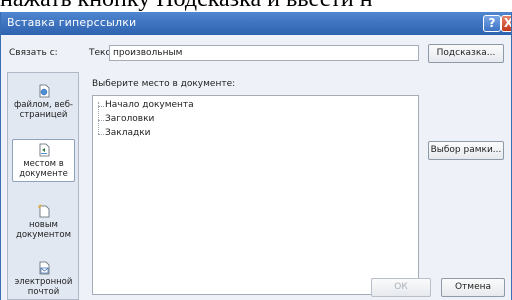 The image size is (512, 300). Describe the element at coordinates (129, 119) in the screenshot. I see `tree-item-headings: Заголовки` at that location.